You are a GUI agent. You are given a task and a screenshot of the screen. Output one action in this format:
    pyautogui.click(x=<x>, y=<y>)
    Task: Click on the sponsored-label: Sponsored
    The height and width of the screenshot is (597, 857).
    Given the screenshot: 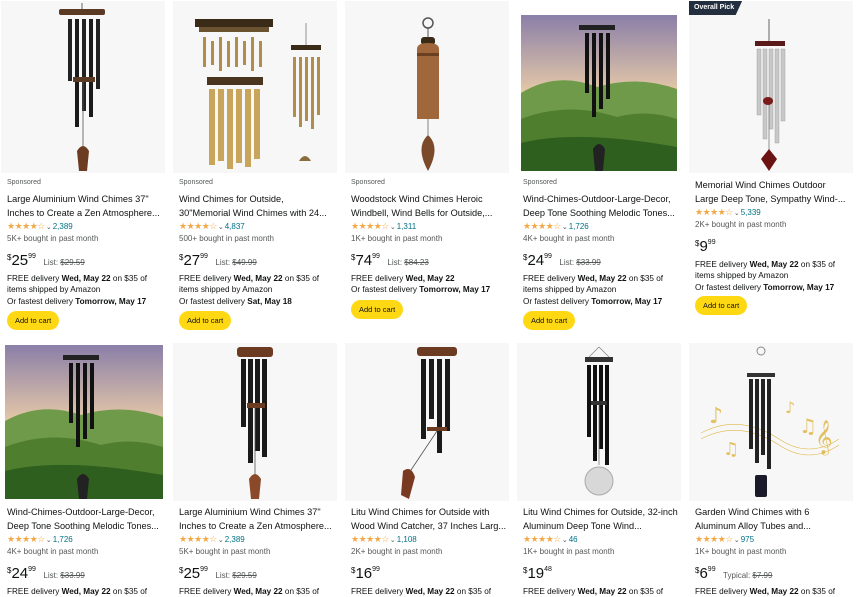 What is the action you would take?
    pyautogui.click(x=24, y=182)
    